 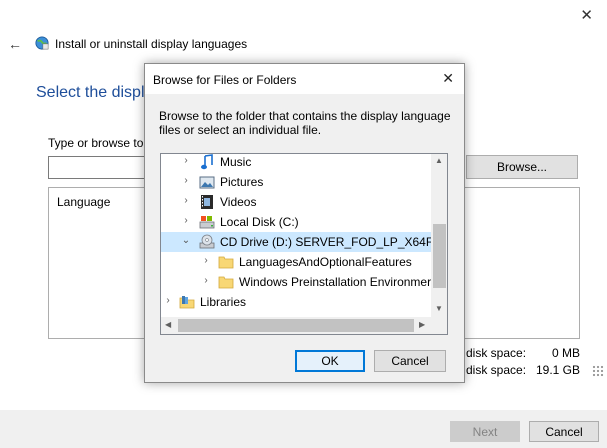 I want to click on tree-item-languages-folder: › LanguagesAndOptionalFeatures, so click(x=296, y=262).